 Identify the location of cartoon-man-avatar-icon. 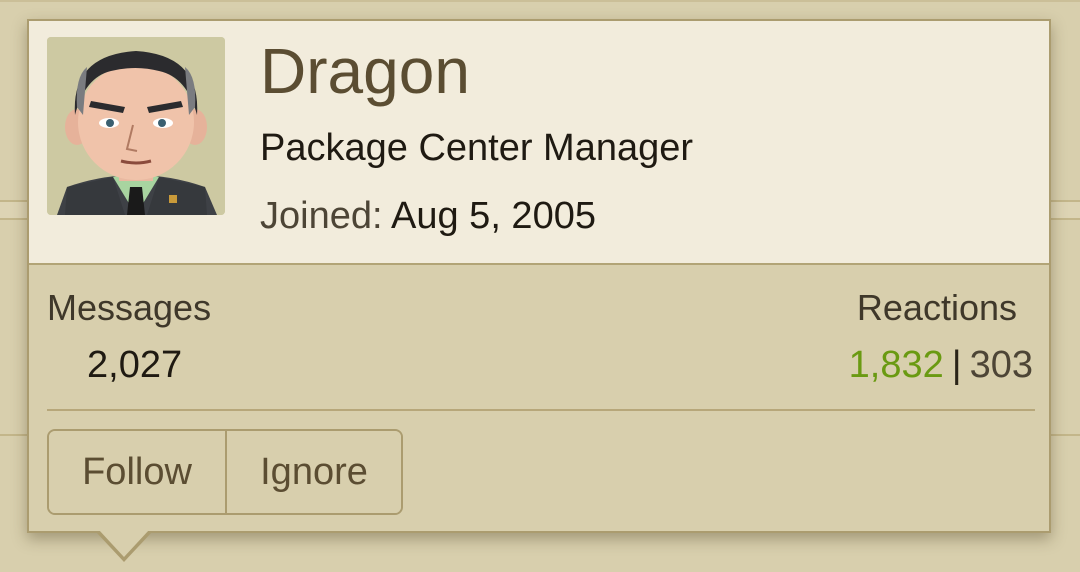
(136, 126).